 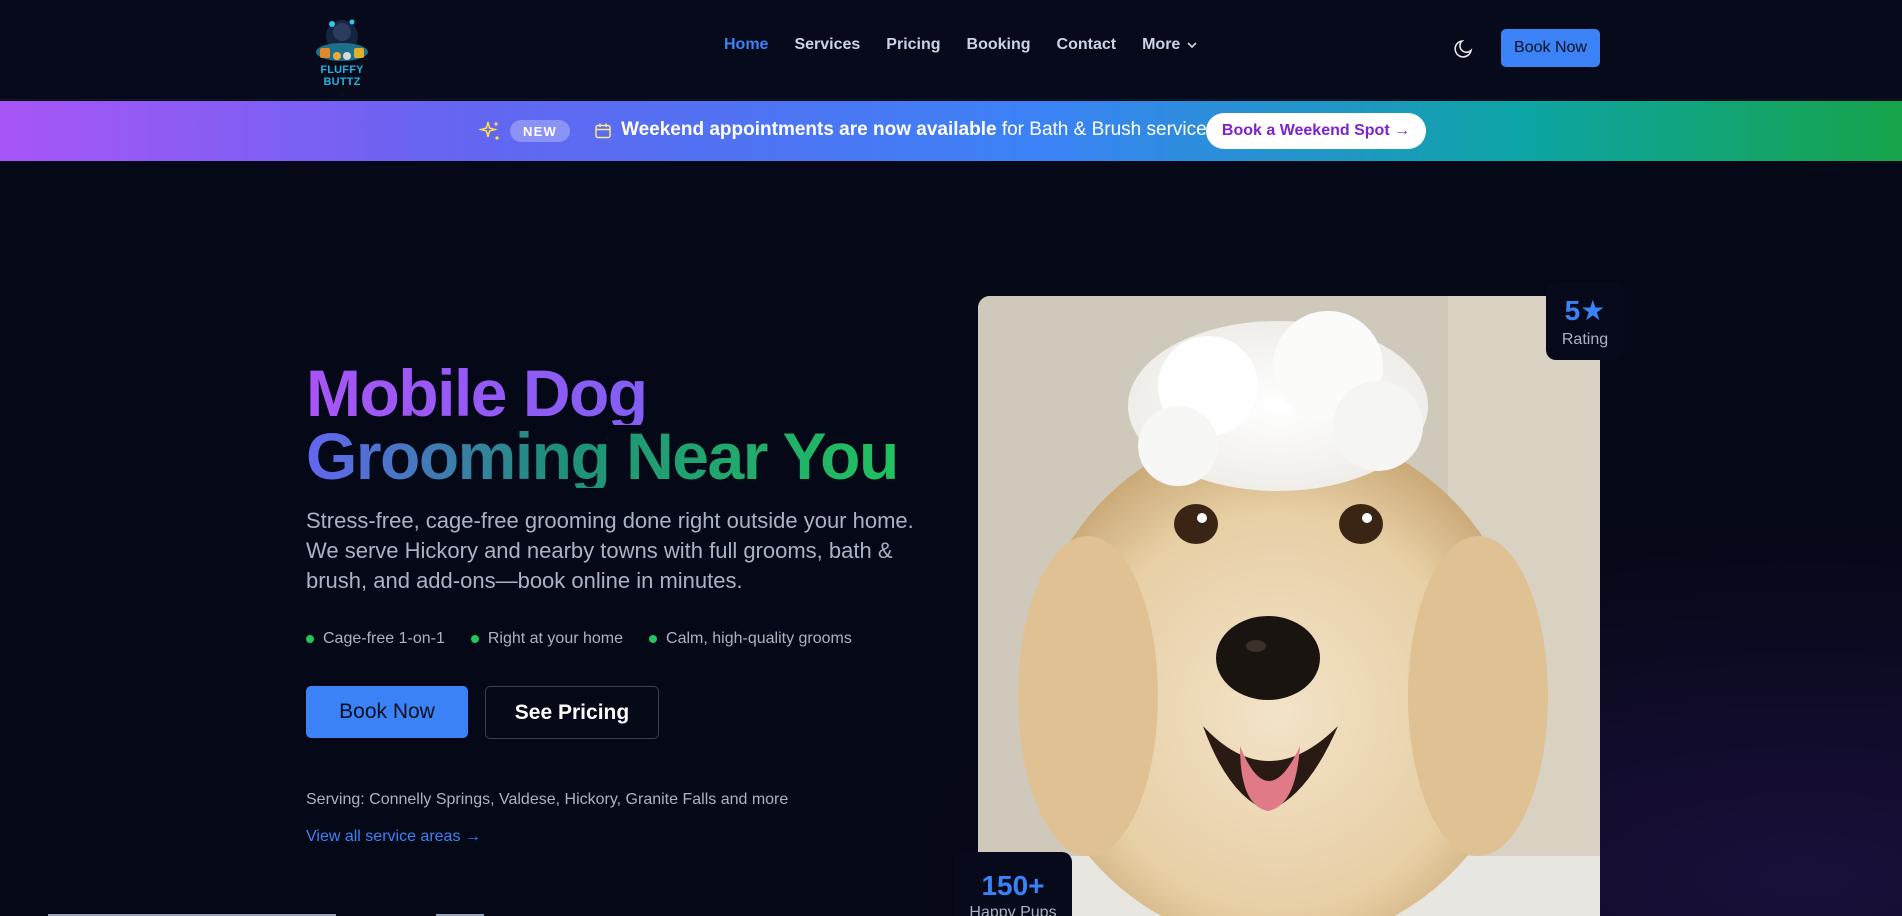 I want to click on feature-label: Cage-free 1-on-1, so click(x=384, y=638).